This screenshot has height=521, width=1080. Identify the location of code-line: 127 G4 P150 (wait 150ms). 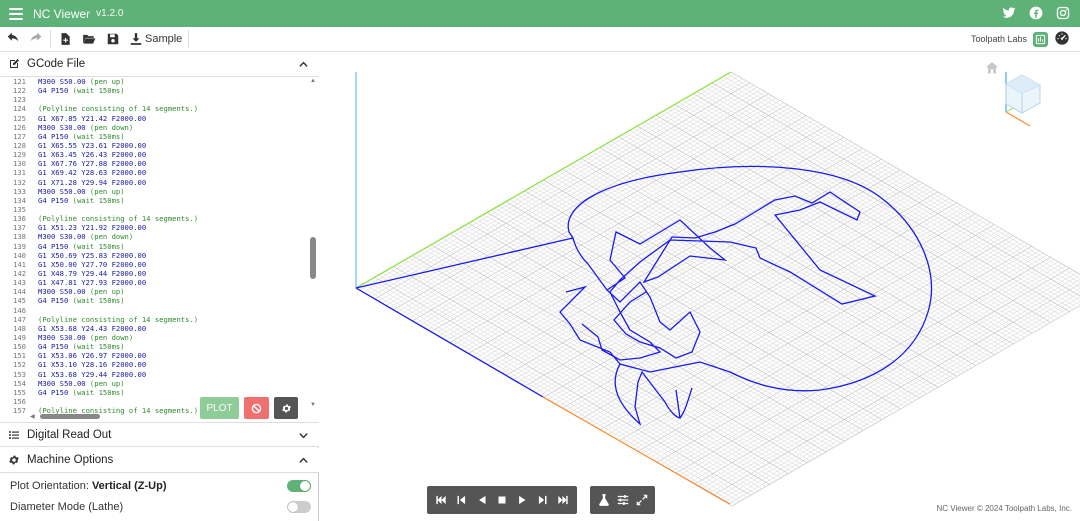
(154, 136).